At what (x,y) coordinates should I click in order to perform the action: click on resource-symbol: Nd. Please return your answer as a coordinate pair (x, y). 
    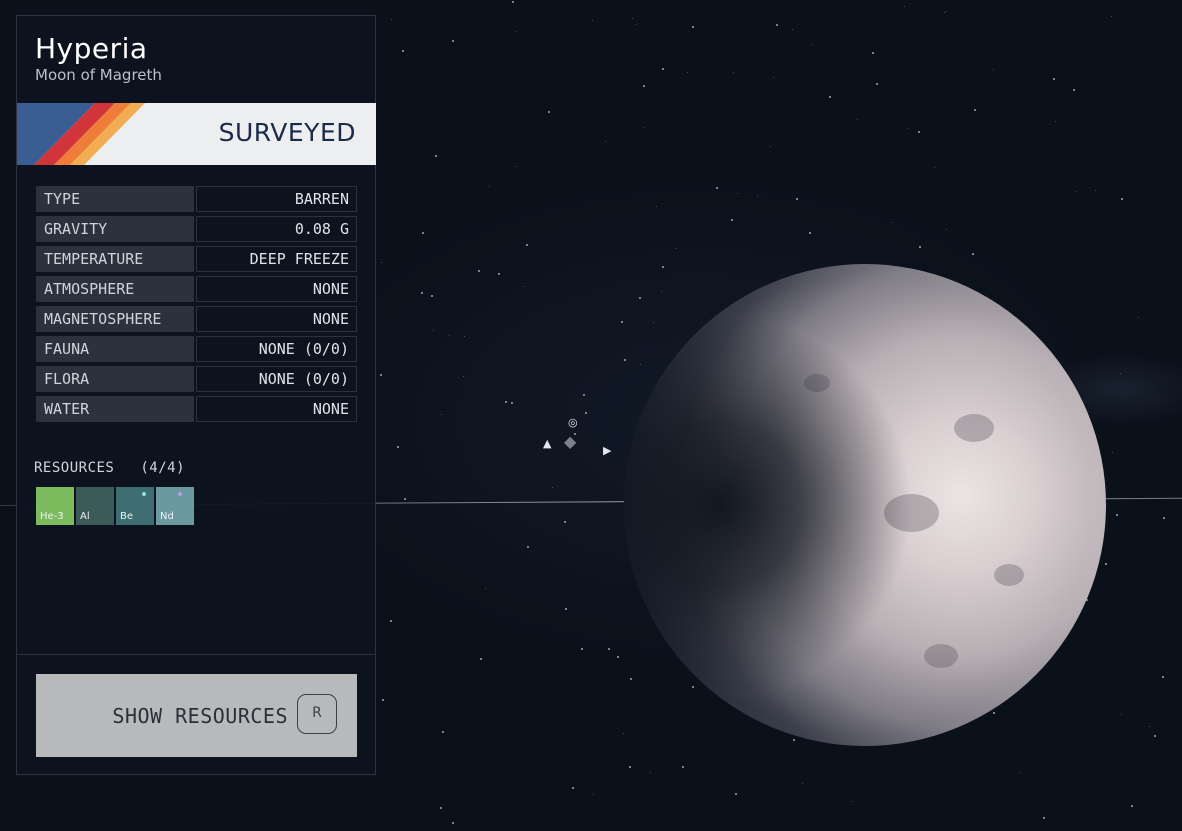
    Looking at the image, I should click on (167, 516).